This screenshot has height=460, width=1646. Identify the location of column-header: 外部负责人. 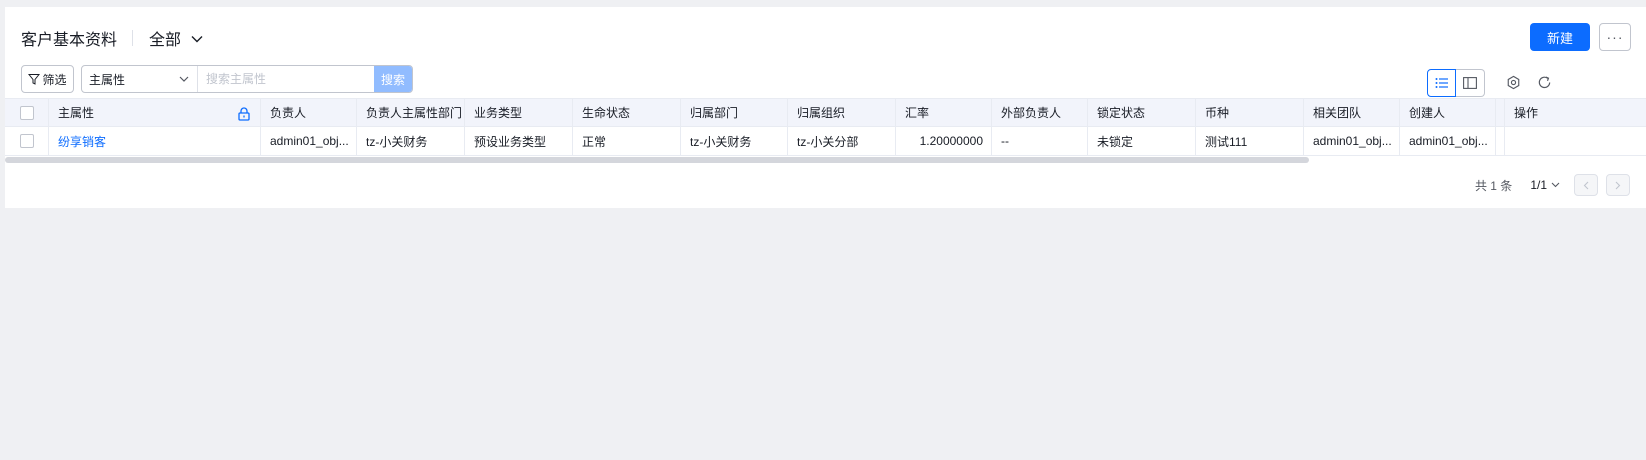
(1040, 112).